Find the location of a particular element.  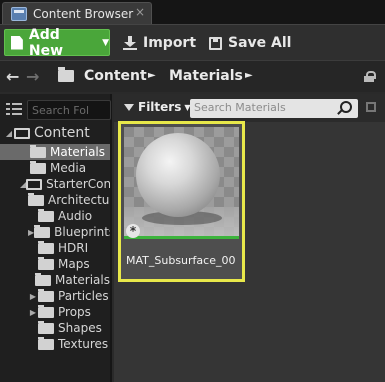

breadcrumb-materials: Materials is located at coordinates (206, 76).